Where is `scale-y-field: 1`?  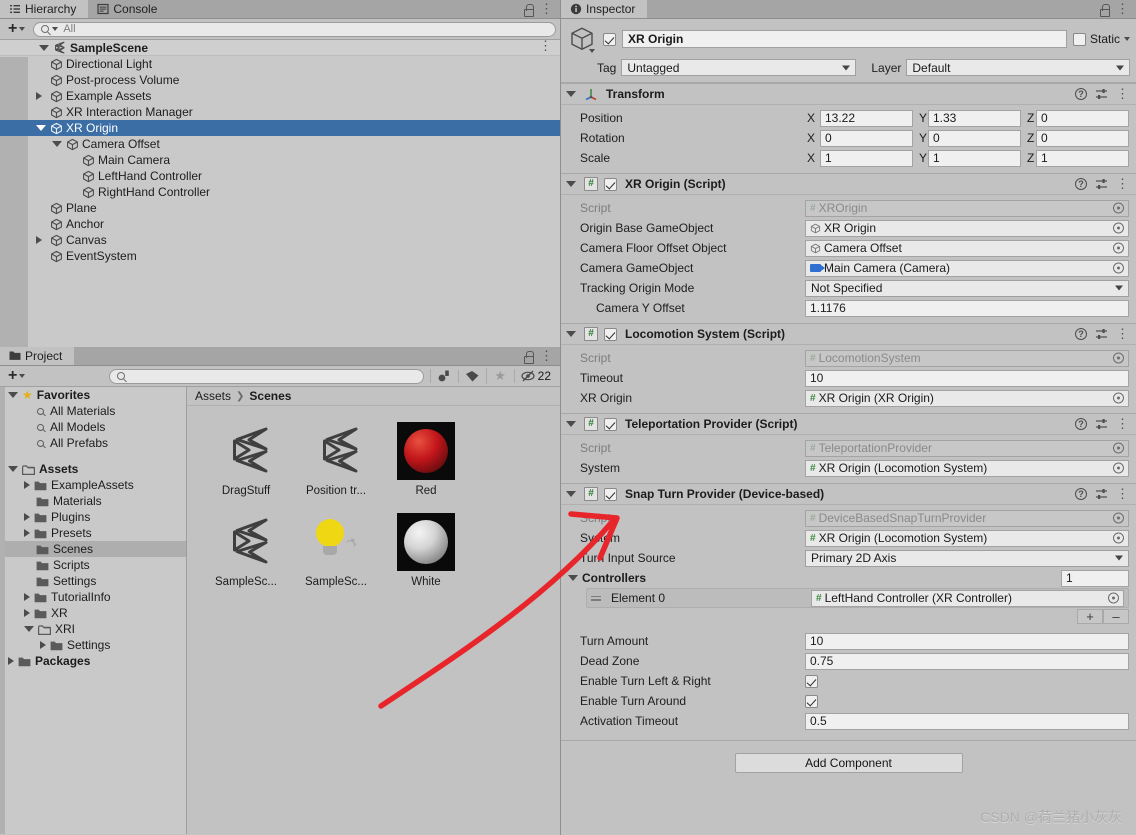 scale-y-field: 1 is located at coordinates (974, 158).